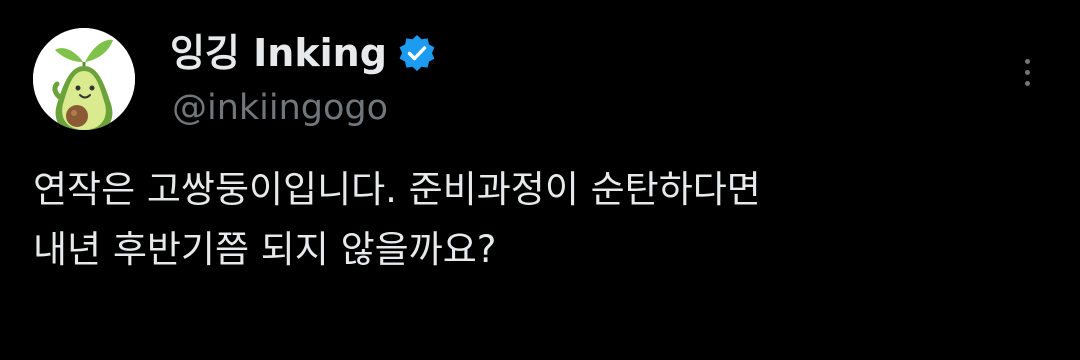 The height and width of the screenshot is (360, 1080). What do you see at coordinates (265, 249) in the screenshot?
I see `tweet-text-line: 내년 후반기쯤 되지 않을까요?` at bounding box center [265, 249].